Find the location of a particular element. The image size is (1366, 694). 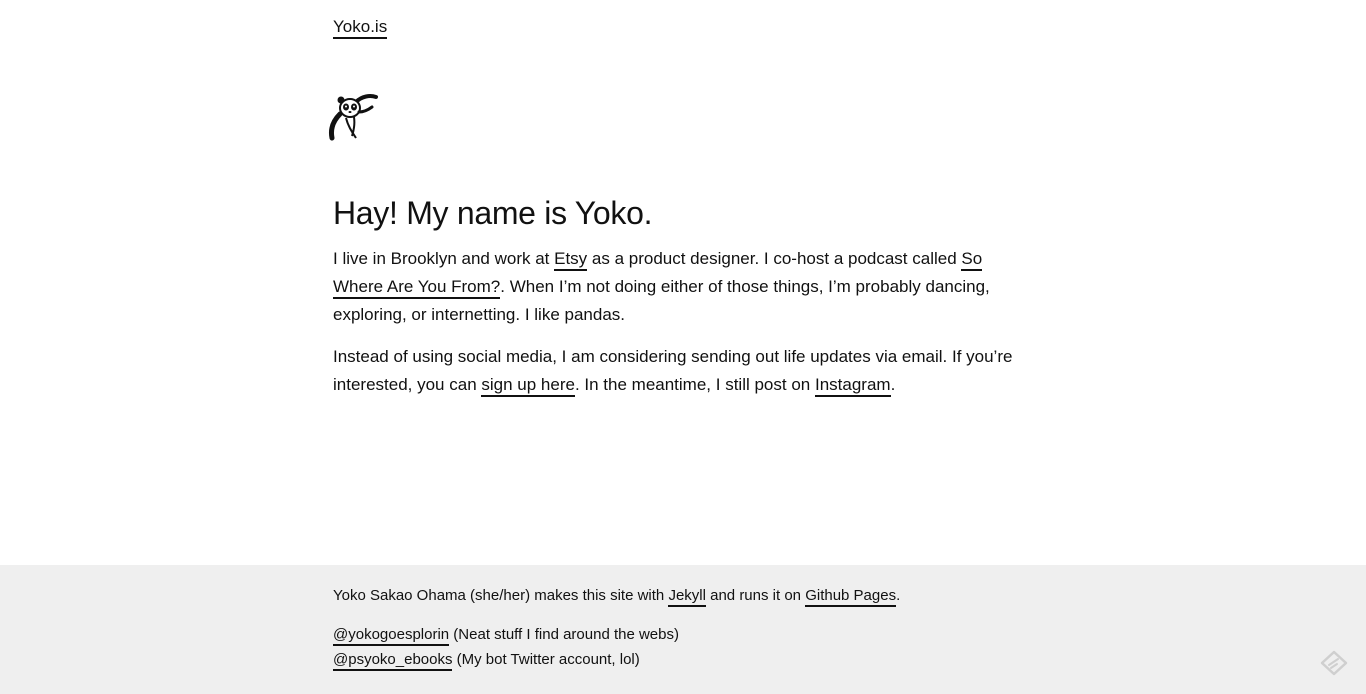

footer-text: (Neat stuff I find around the webs) is located at coordinates (564, 634).